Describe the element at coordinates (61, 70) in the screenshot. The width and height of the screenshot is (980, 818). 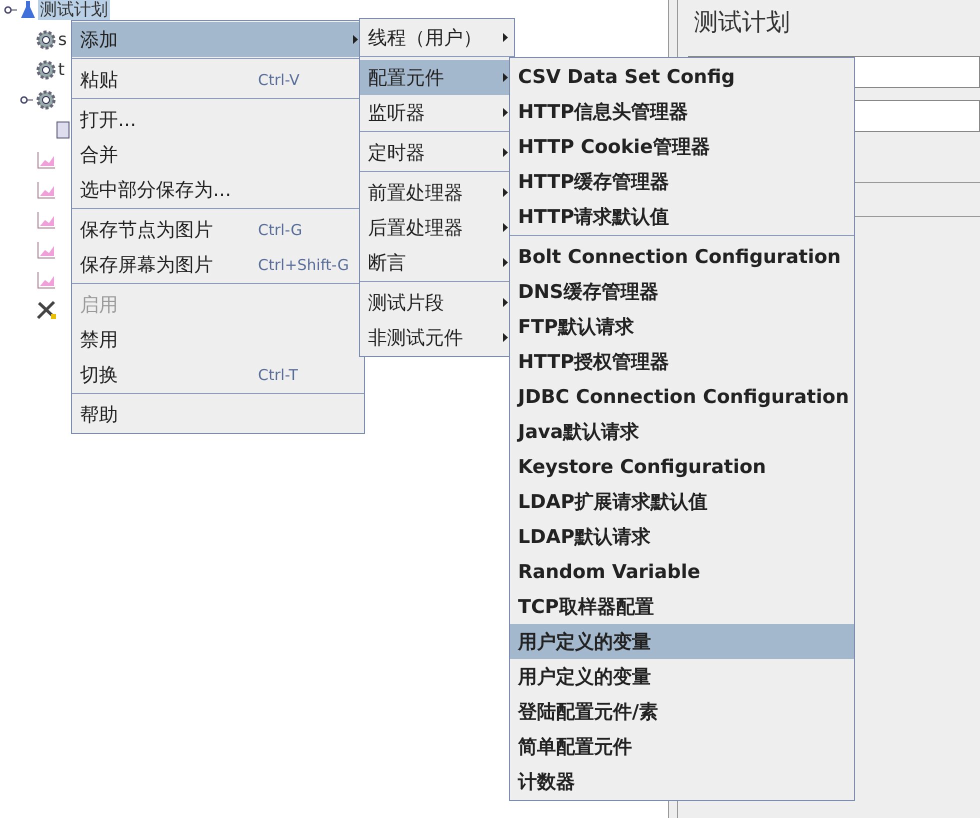
I see `tree-node-label: t` at that location.